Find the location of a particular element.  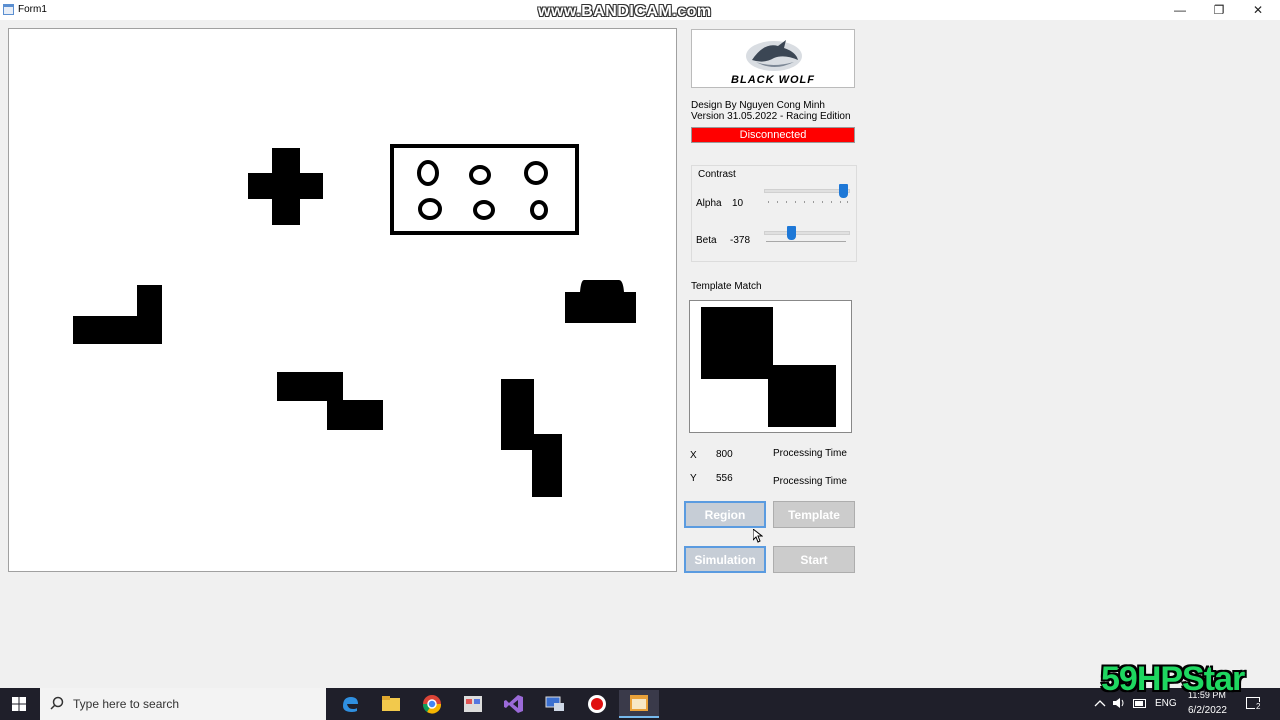

x-value: 800 is located at coordinates (724, 454).